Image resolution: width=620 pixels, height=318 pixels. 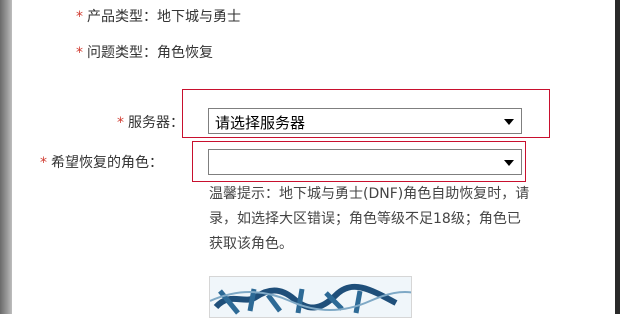 I want to click on role-highlight-box, so click(x=359, y=161).